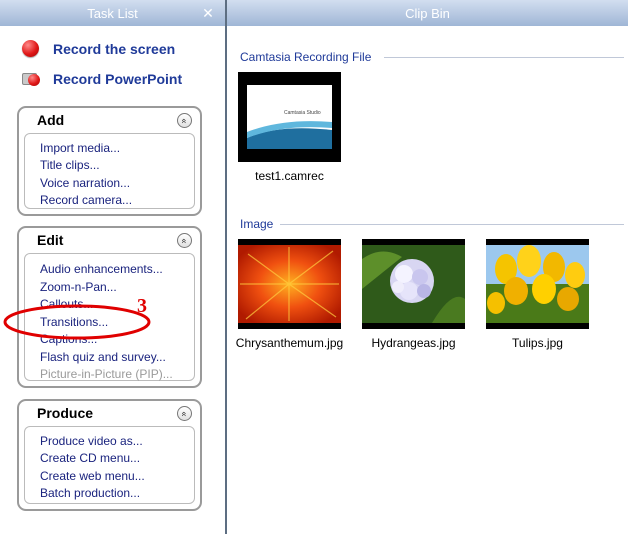 Image resolution: width=628 pixels, height=534 pixels. I want to click on record-icon, so click(30, 48).